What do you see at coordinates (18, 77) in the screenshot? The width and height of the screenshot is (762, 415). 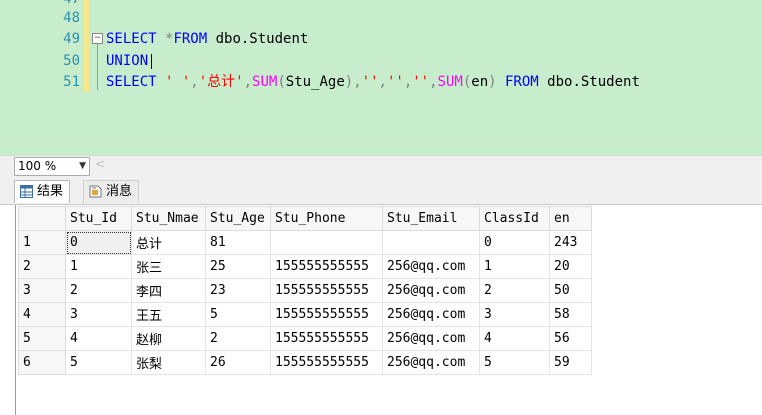 I see `editor-margin` at bounding box center [18, 77].